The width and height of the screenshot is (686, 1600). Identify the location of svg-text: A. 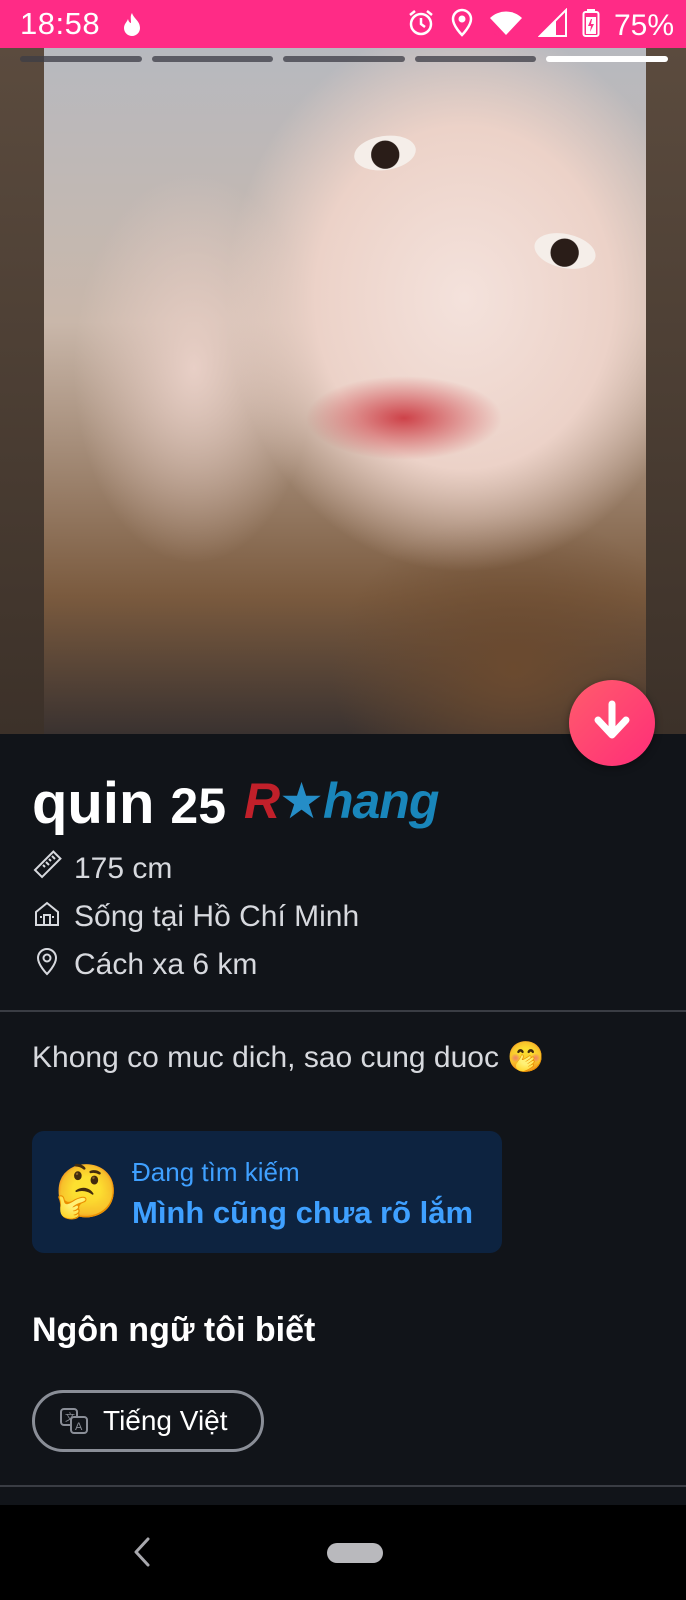
(79, 1427).